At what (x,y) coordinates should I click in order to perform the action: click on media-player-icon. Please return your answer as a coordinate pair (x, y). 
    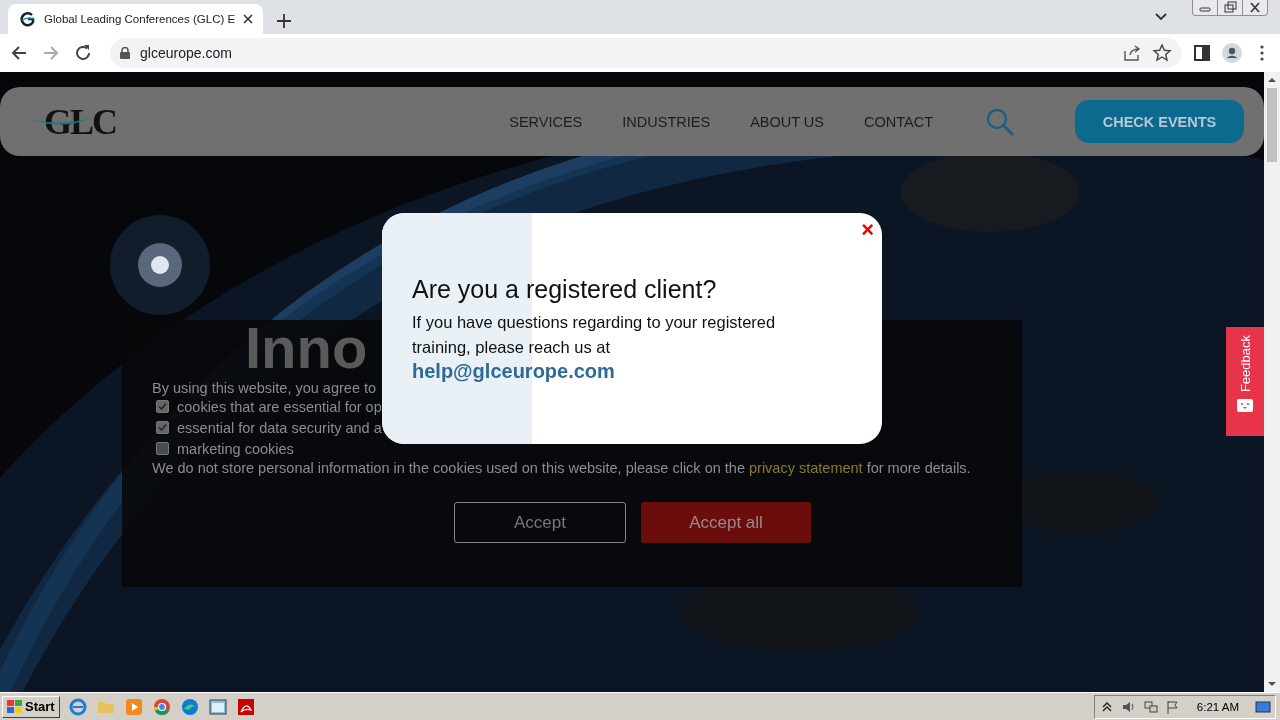
    Looking at the image, I should click on (133, 706).